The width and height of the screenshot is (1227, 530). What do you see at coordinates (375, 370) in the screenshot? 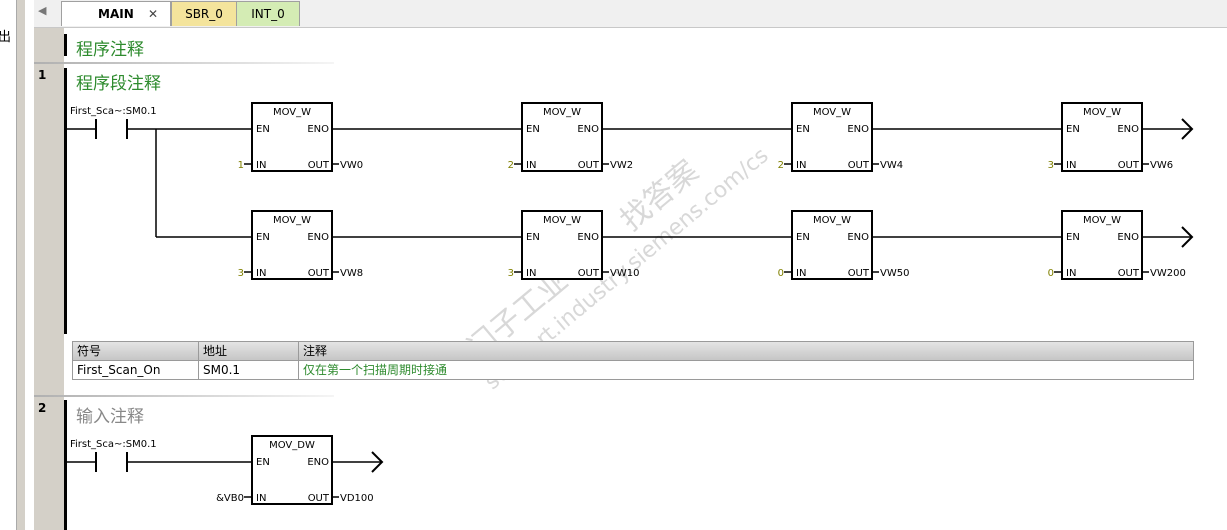
I see `comment-cell: 仅在第一个扫描周期时接通` at bounding box center [375, 370].